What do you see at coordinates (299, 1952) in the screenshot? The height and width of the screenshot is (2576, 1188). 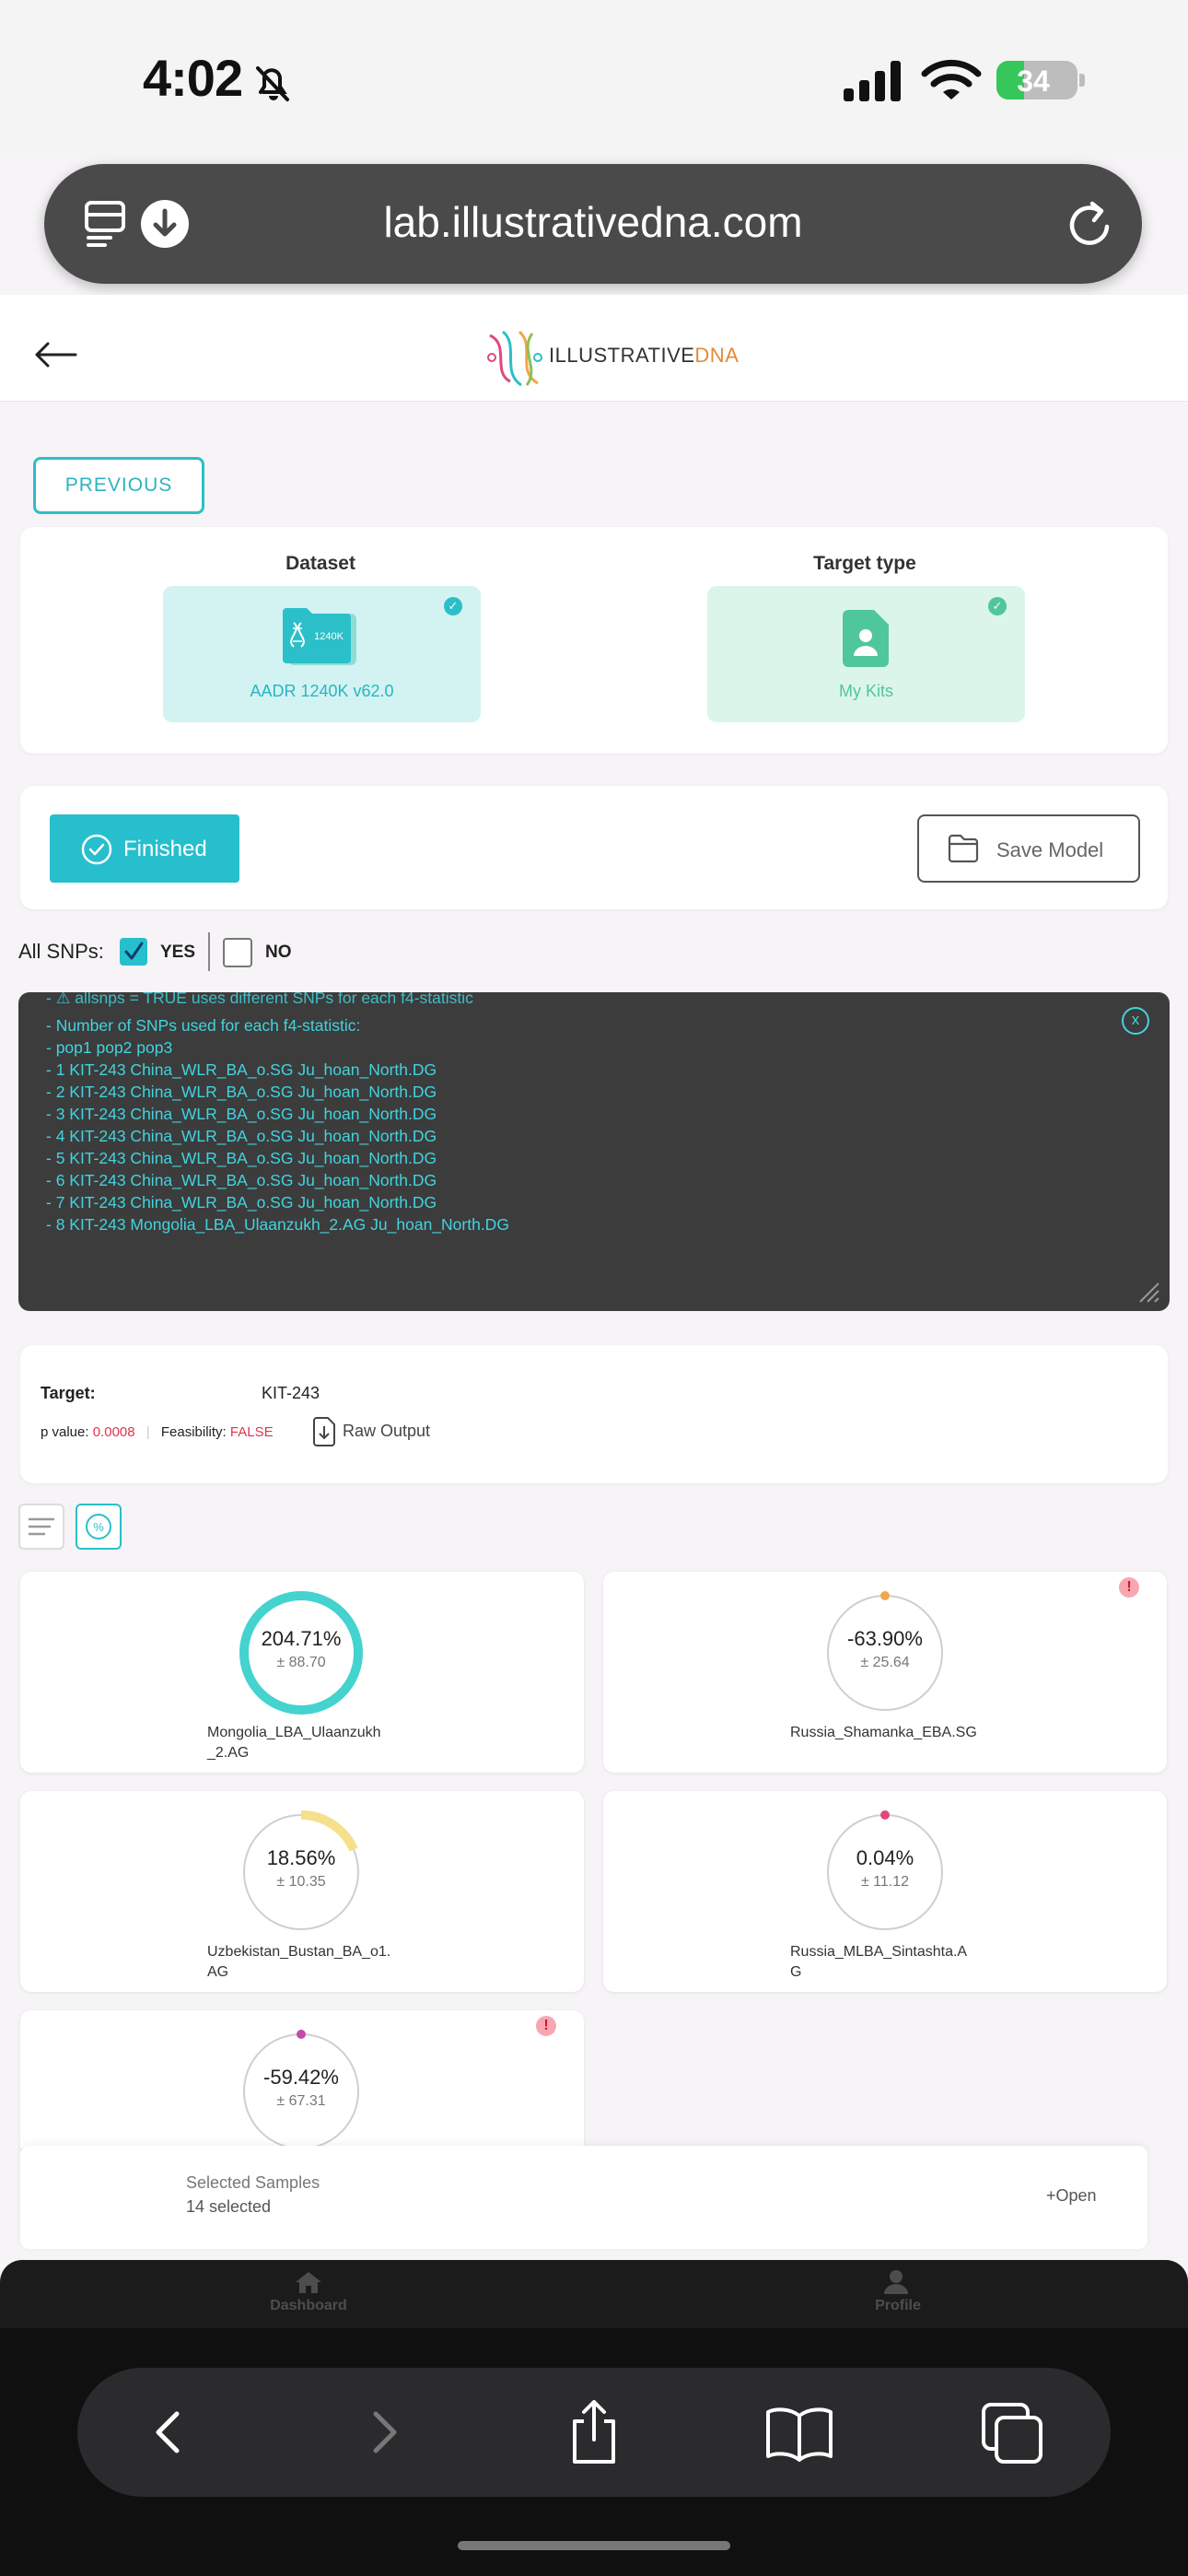 I see `population-name-line: Uzbekistan_Bustan_BA_o1.` at bounding box center [299, 1952].